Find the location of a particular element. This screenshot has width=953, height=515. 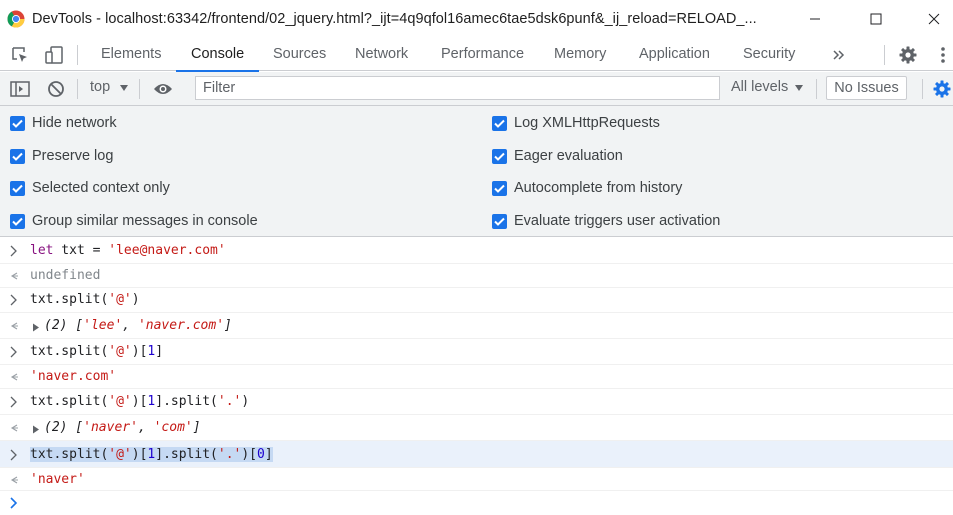

setting-evaluate-triggers: Evaluate triggers user activation is located at coordinates (606, 221).